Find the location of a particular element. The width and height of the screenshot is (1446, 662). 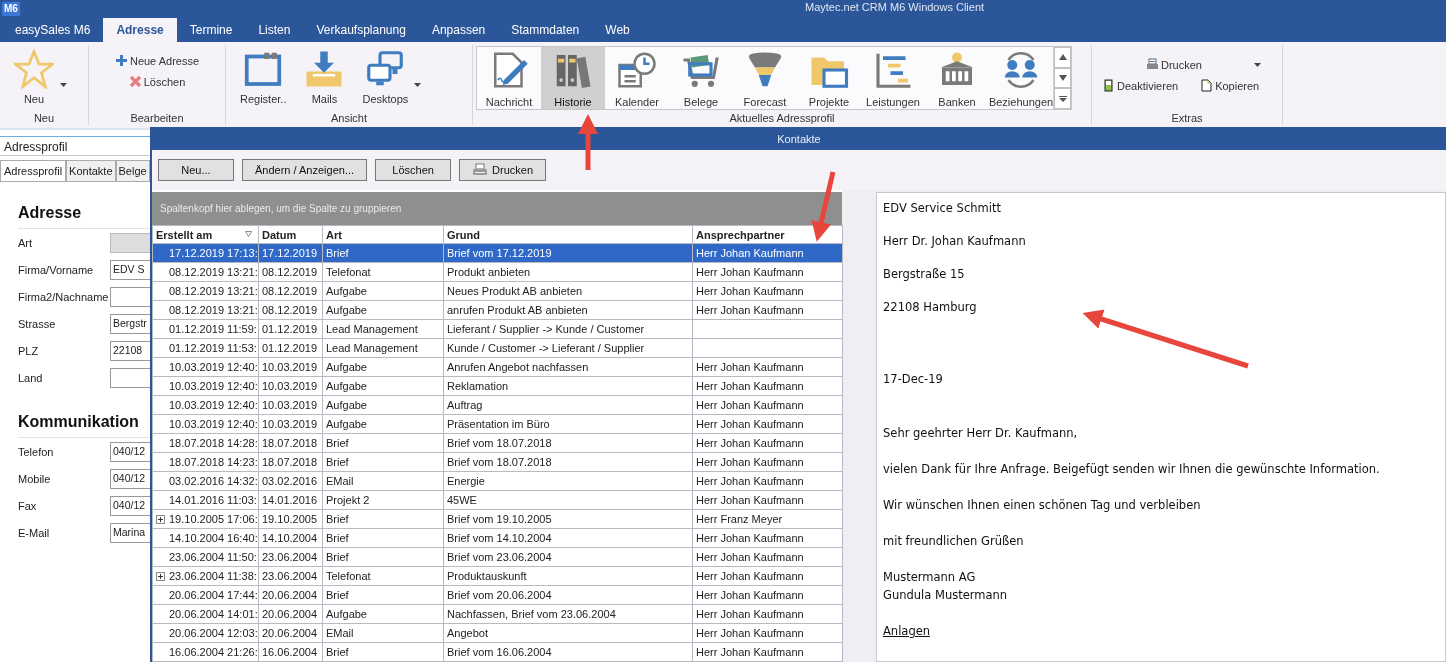

table-cell: EMail is located at coordinates (383, 633).